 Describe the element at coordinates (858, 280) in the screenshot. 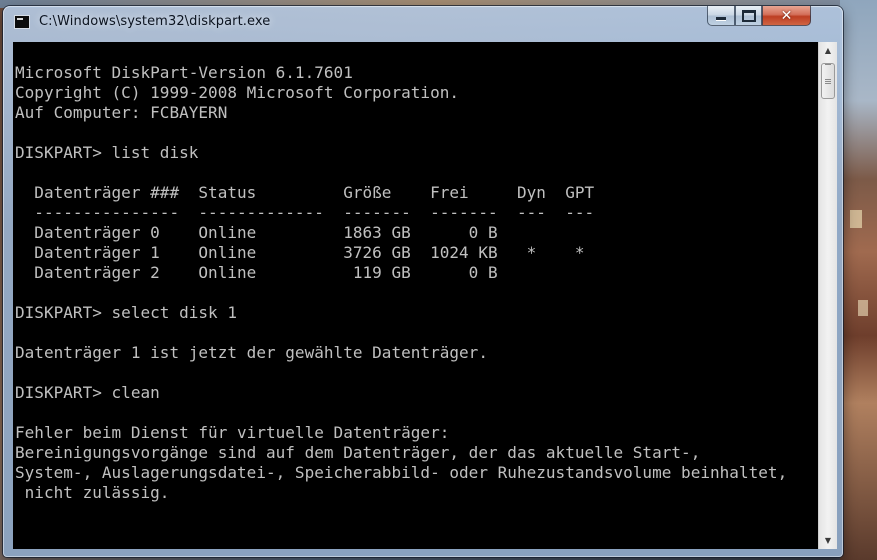

I see `desktop-wallpaper` at that location.